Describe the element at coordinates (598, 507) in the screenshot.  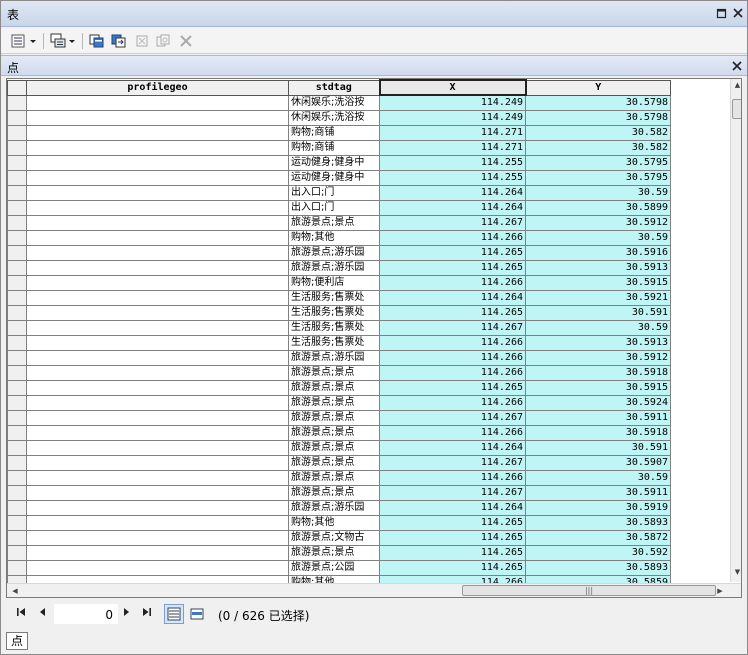
I see `cell-y: 30.5919` at that location.